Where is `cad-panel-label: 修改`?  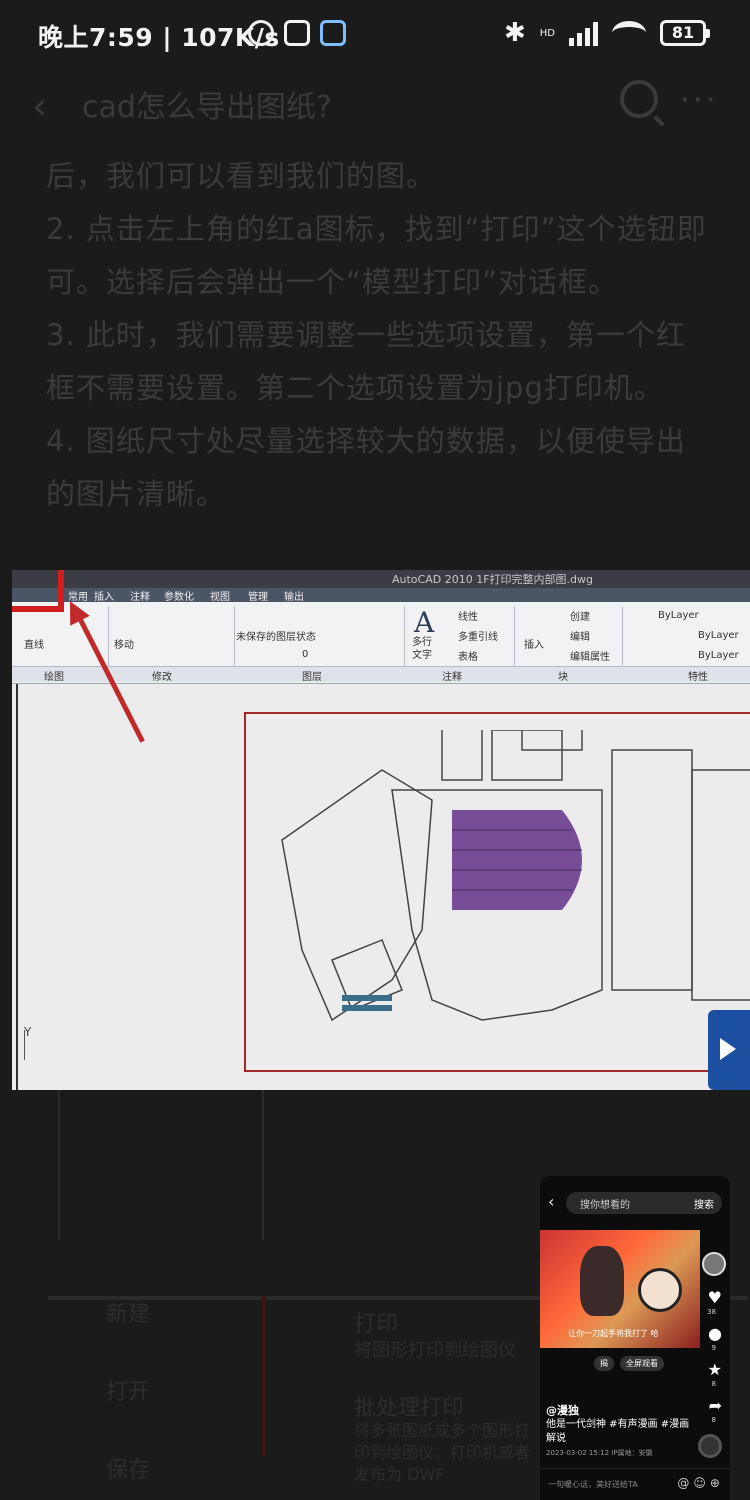
cad-panel-label: 修改 is located at coordinates (162, 677).